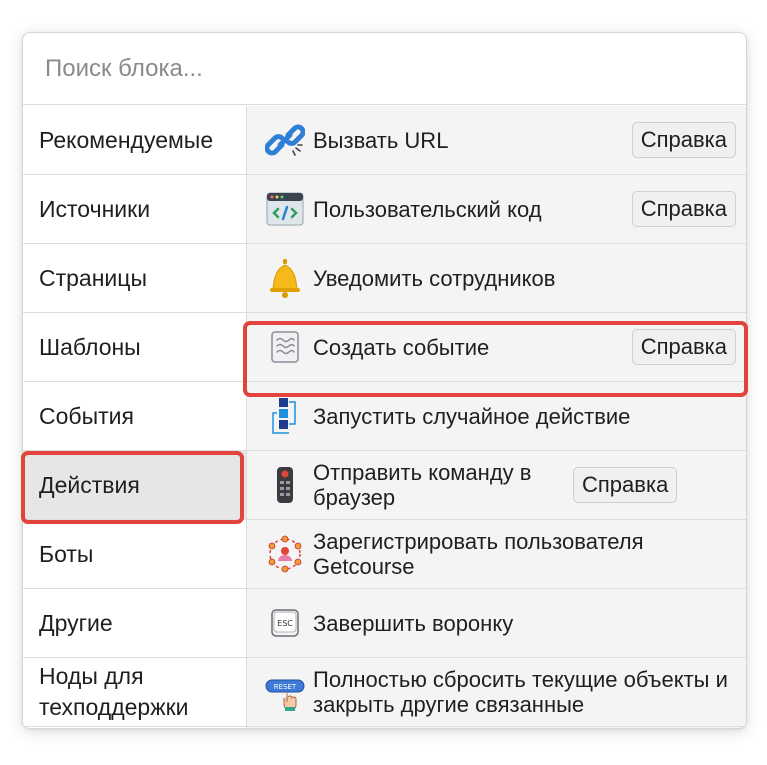  What do you see at coordinates (472, 416) in the screenshot?
I see `action-label: Запустить случайное действие` at bounding box center [472, 416].